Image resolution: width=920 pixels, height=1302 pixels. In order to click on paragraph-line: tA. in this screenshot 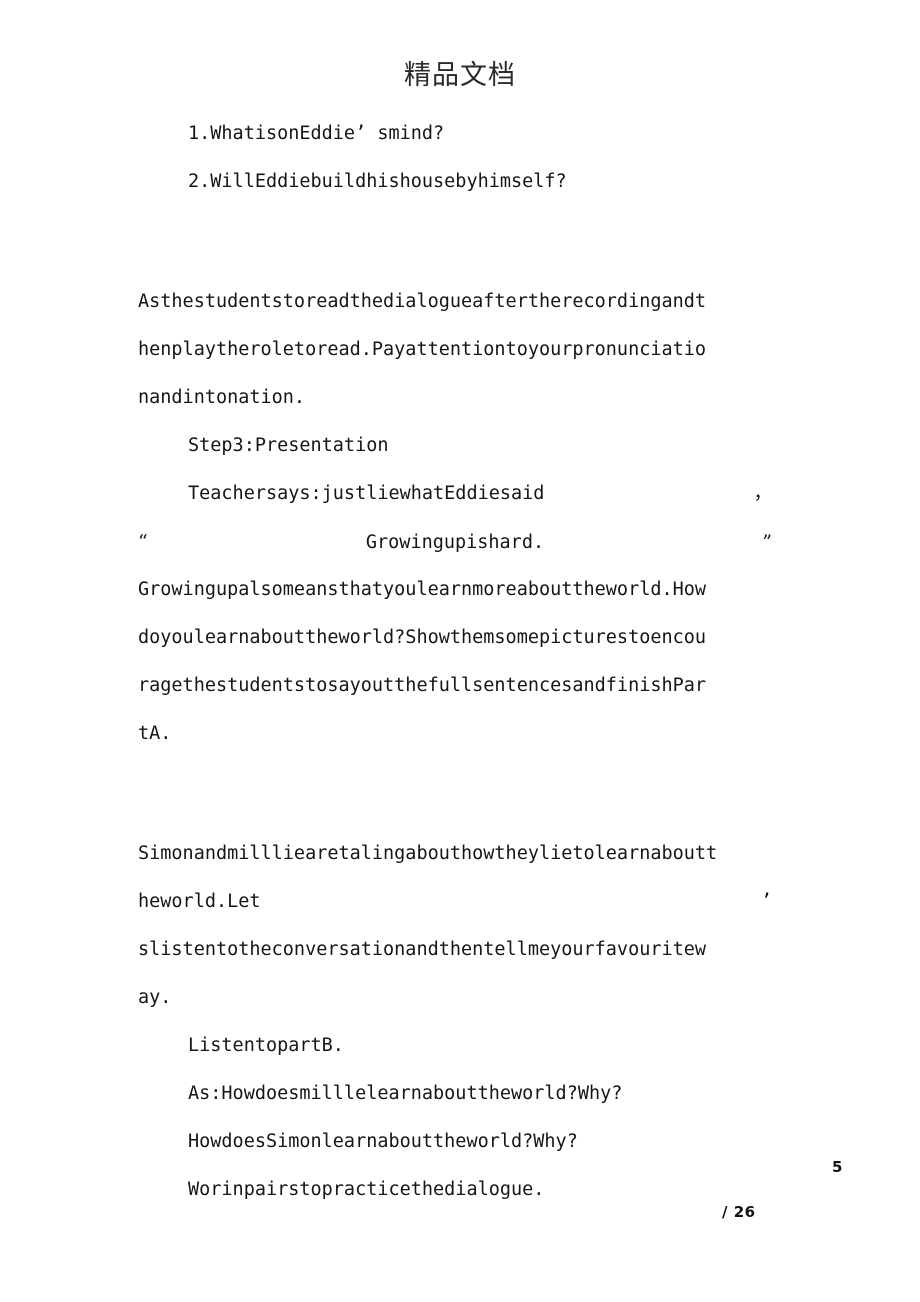, I will do `click(155, 733)`.